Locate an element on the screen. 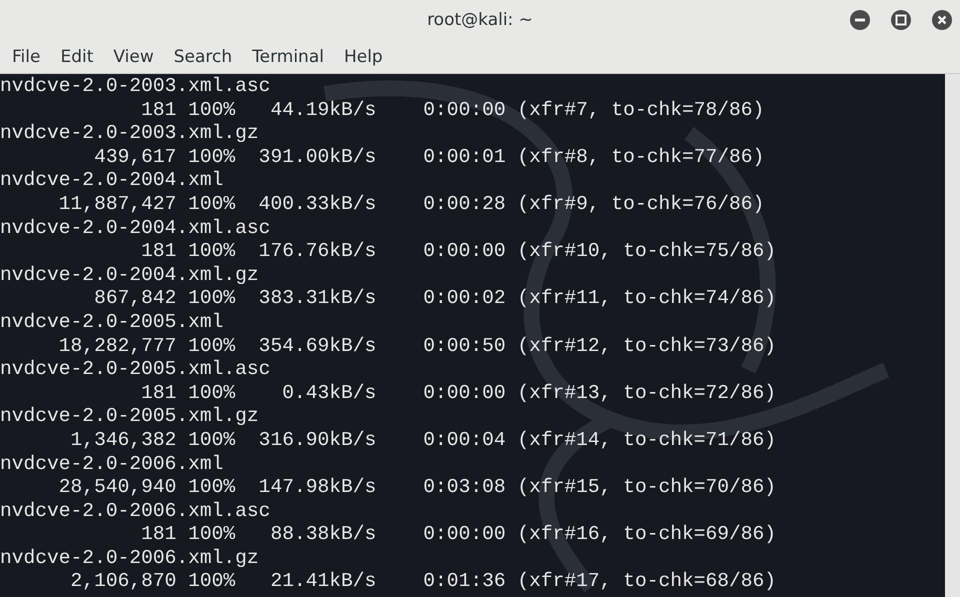 This screenshot has width=960, height=597. terminal-line: nvdcve-2.0-2003.xml.asc is located at coordinates (135, 87).